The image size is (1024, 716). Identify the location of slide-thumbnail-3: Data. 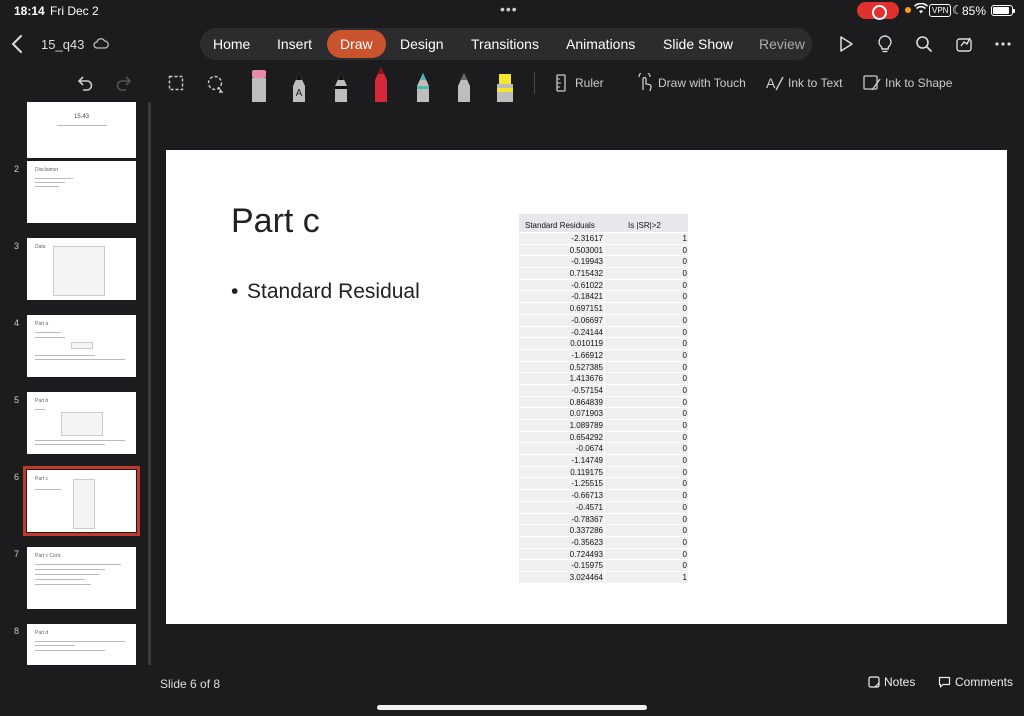
(81, 269).